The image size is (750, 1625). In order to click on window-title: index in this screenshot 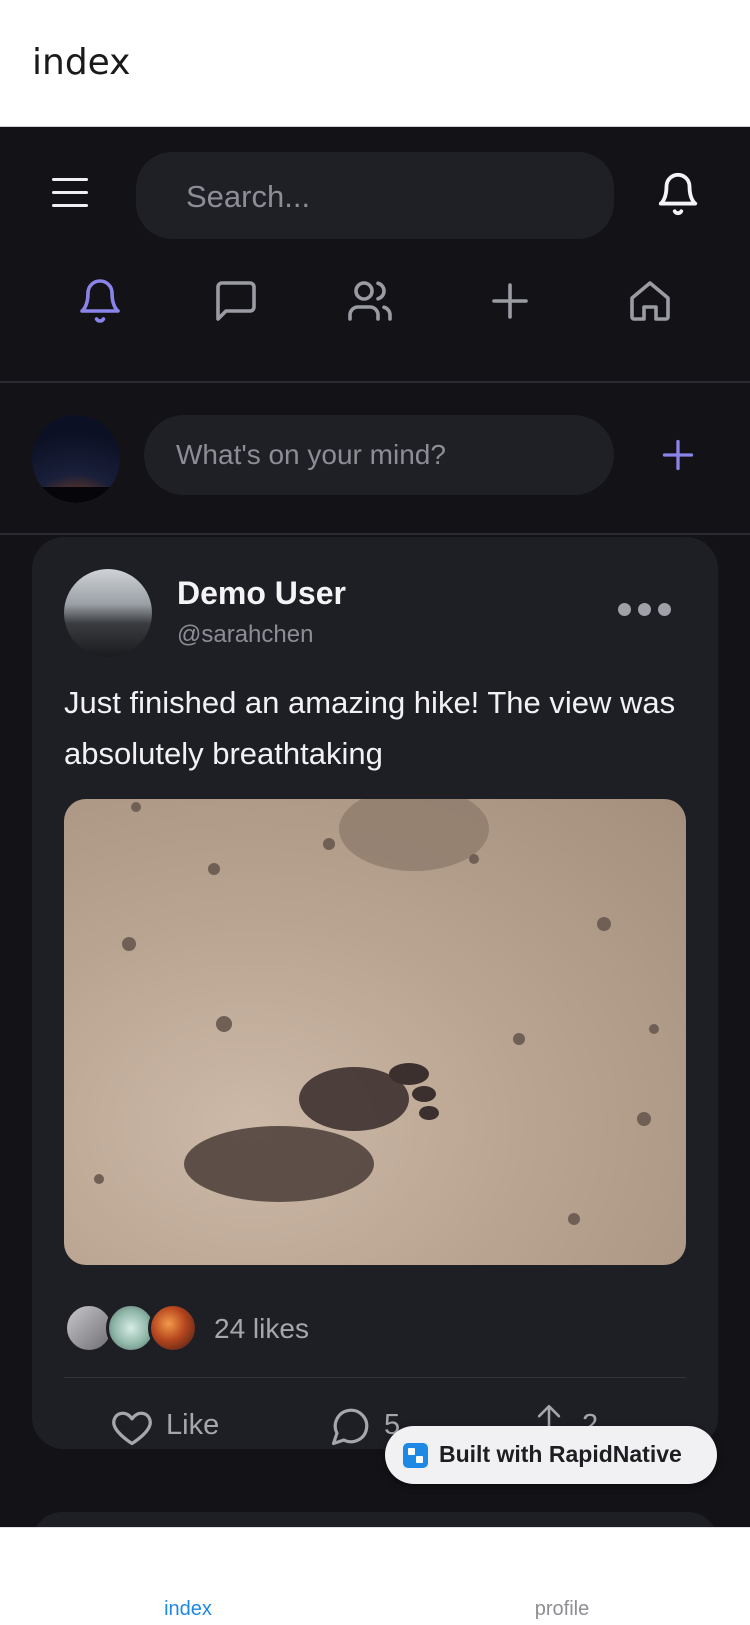, I will do `click(81, 62)`.